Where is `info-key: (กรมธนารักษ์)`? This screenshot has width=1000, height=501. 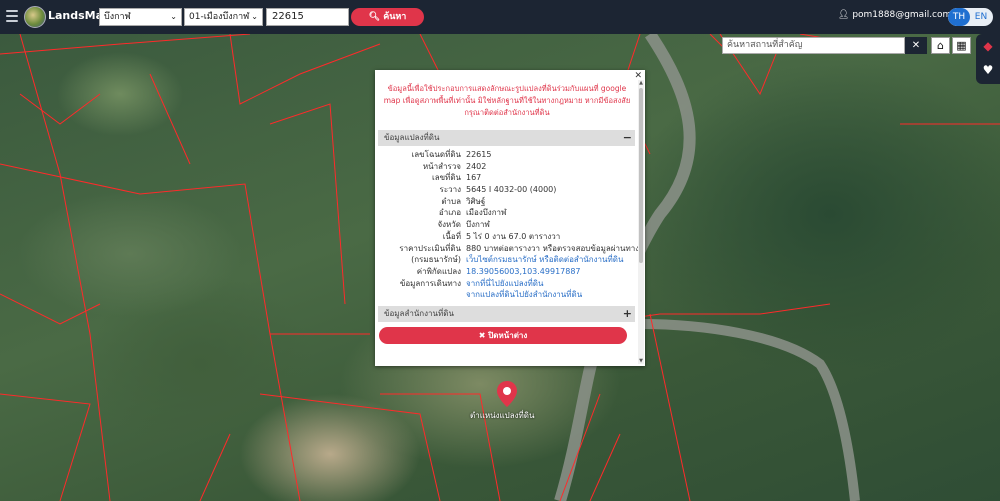
info-key: (กรมธนารักษ์) is located at coordinates (436, 260).